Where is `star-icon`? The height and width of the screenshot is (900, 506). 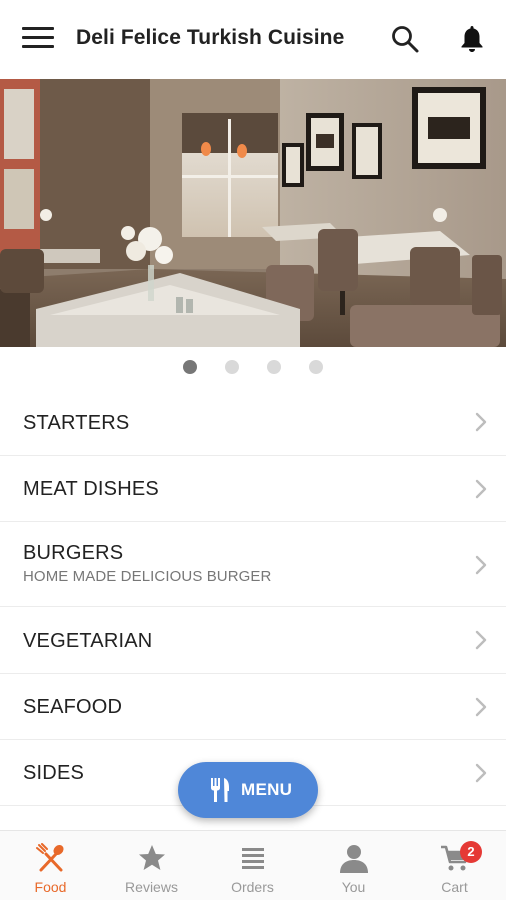 star-icon is located at coordinates (152, 857).